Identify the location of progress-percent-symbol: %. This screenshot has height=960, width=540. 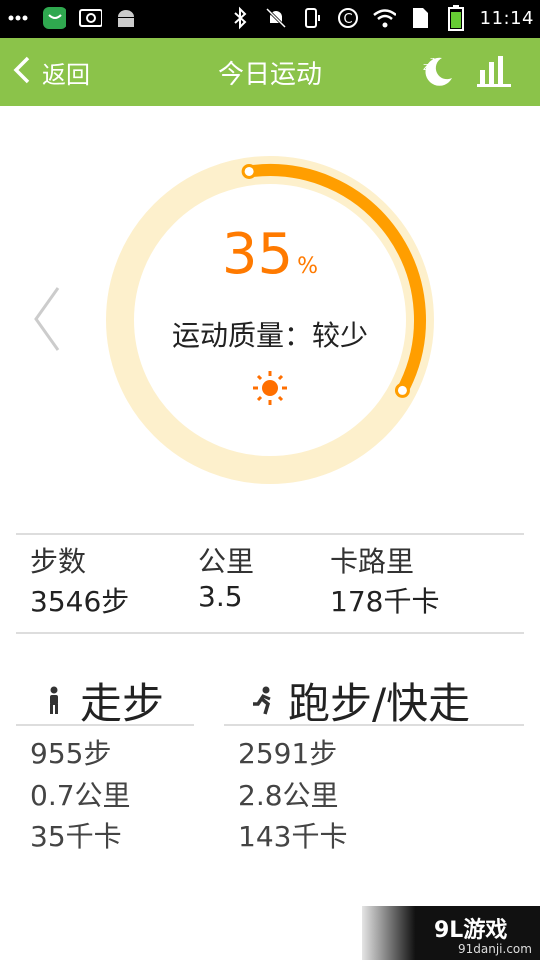
(308, 266).